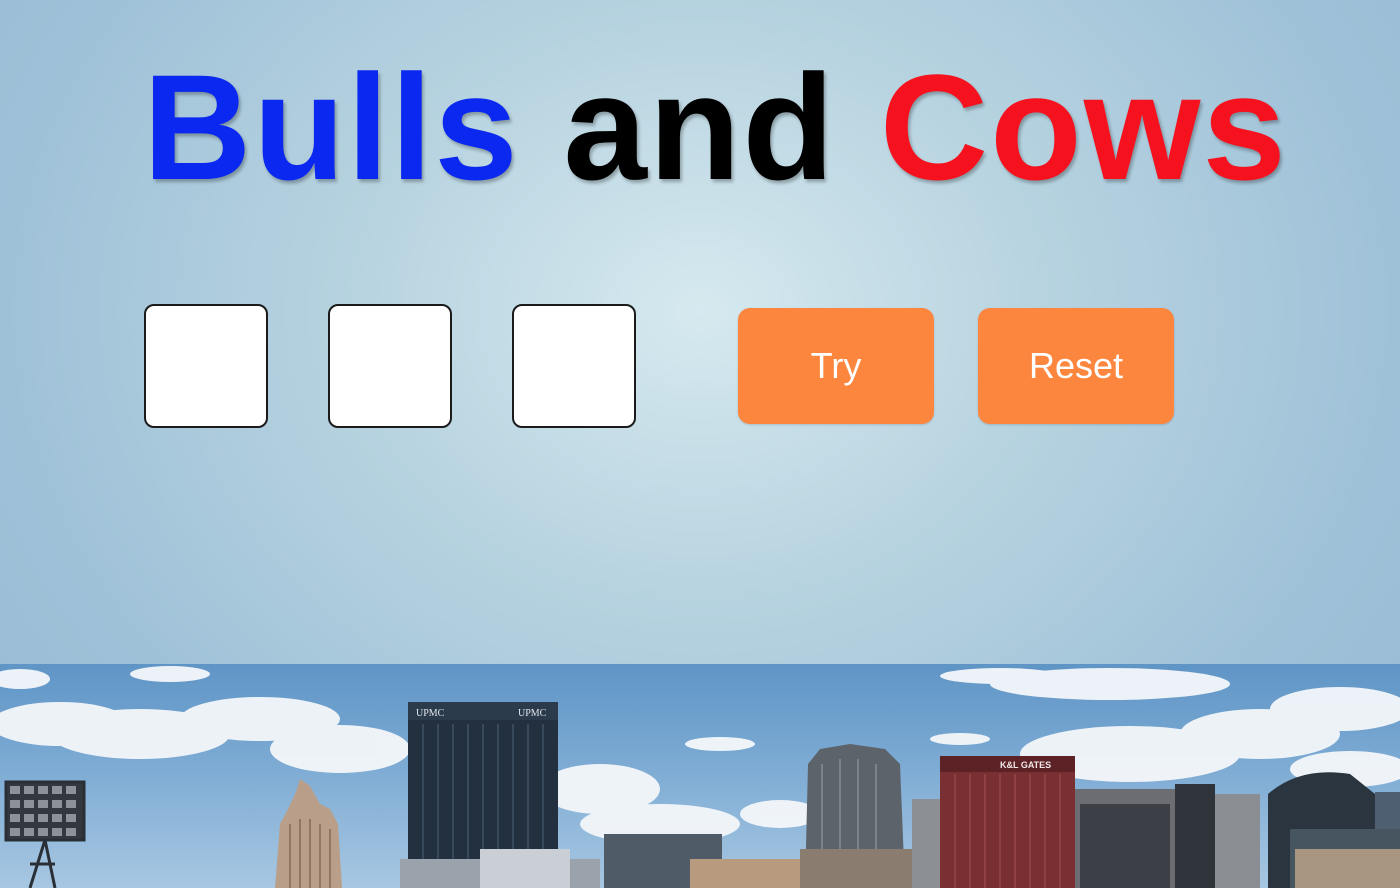 The height and width of the screenshot is (888, 1400). I want to click on game-title: Bulls and Cows, so click(715, 127).